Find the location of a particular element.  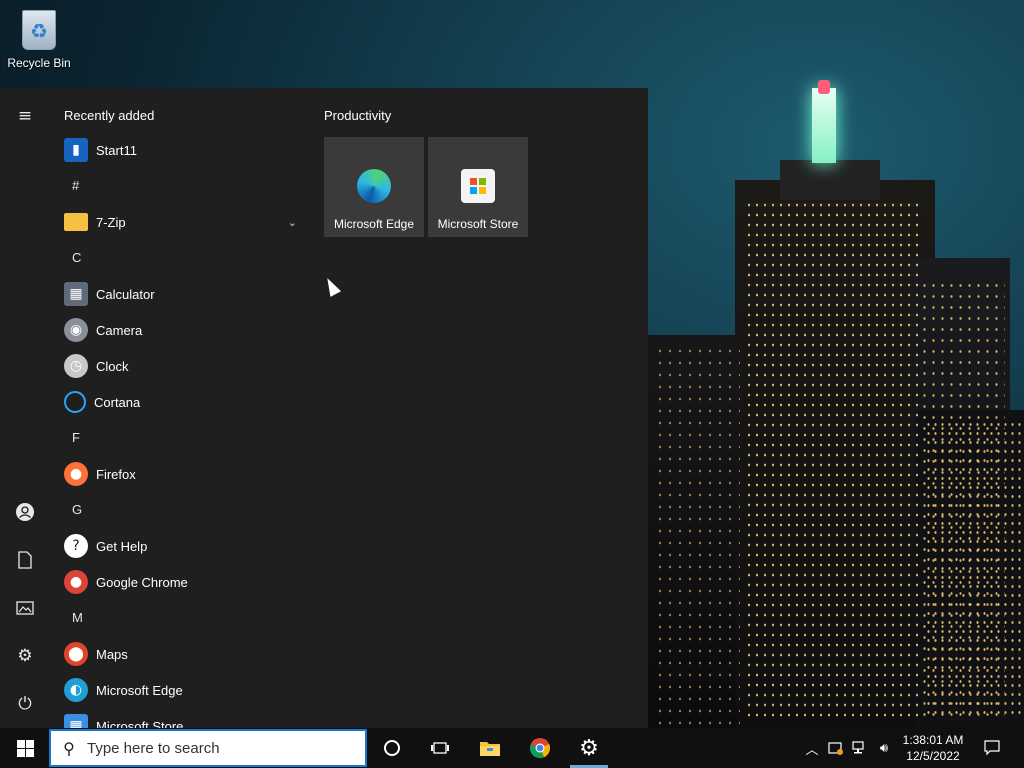

section-letter: C is located at coordinates (76, 257).